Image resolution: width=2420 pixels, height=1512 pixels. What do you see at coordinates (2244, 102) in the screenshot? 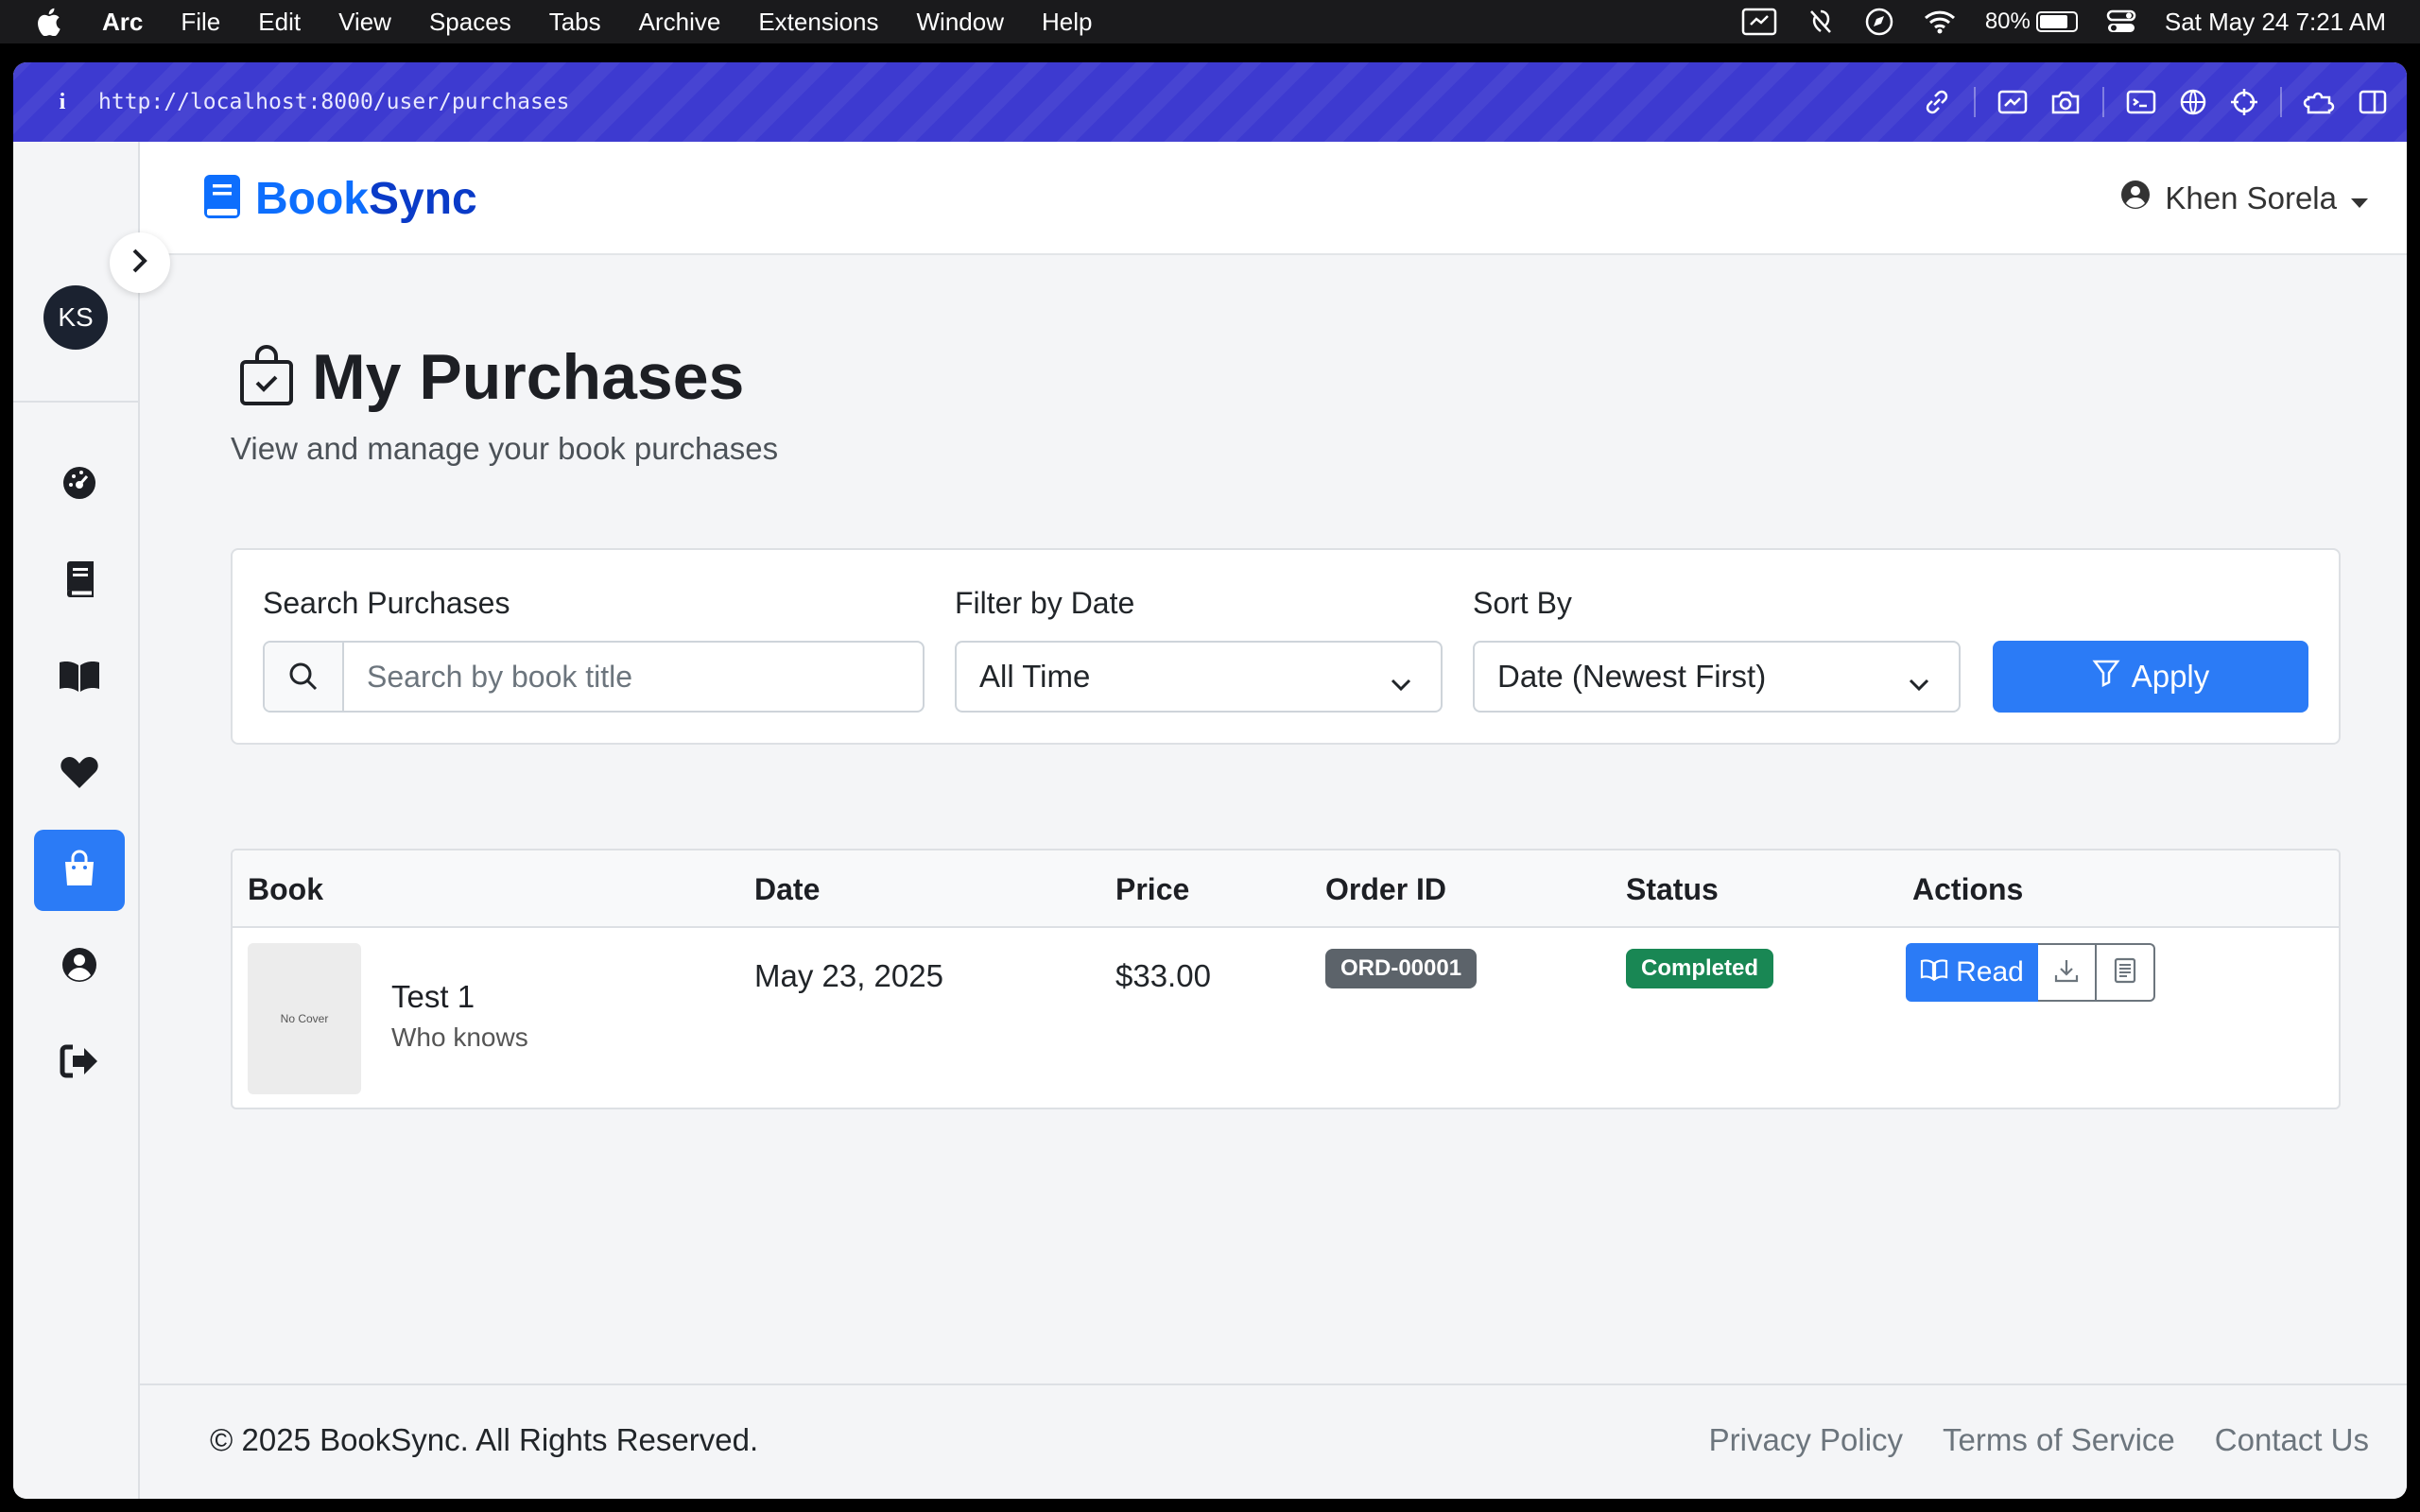
I see `crosshair-icon` at bounding box center [2244, 102].